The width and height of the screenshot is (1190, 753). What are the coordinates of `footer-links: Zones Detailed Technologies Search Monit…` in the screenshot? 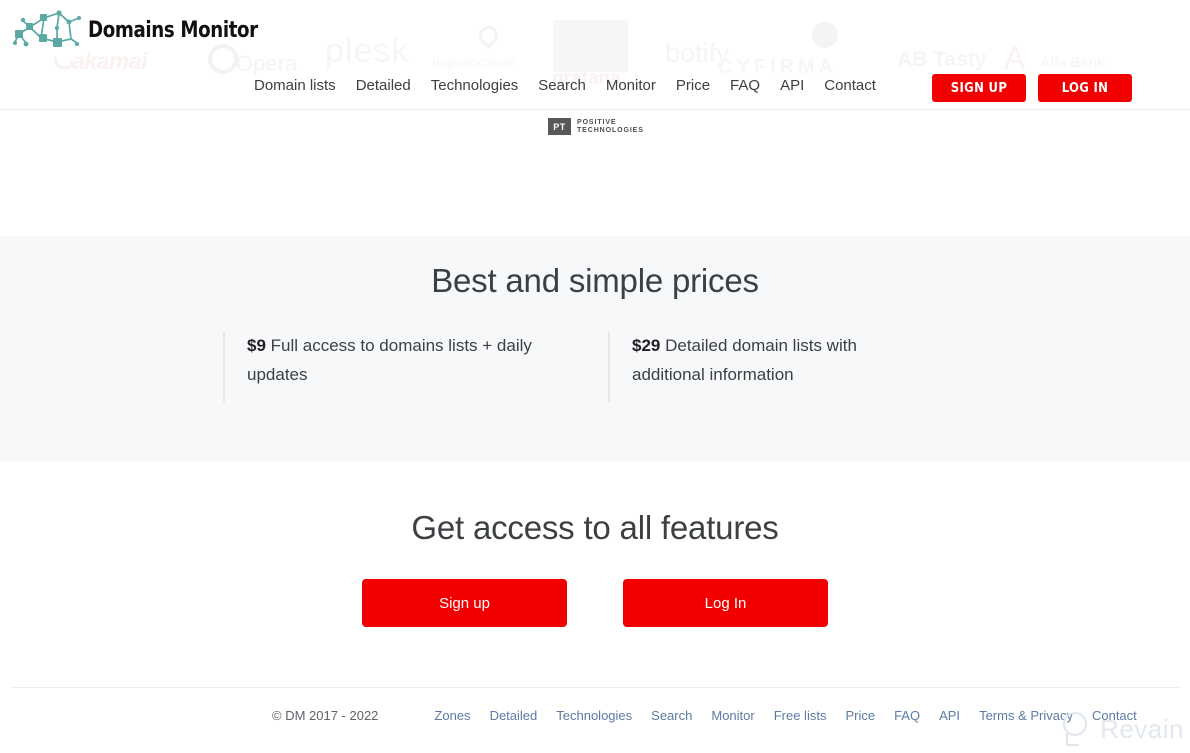 It's located at (785, 715).